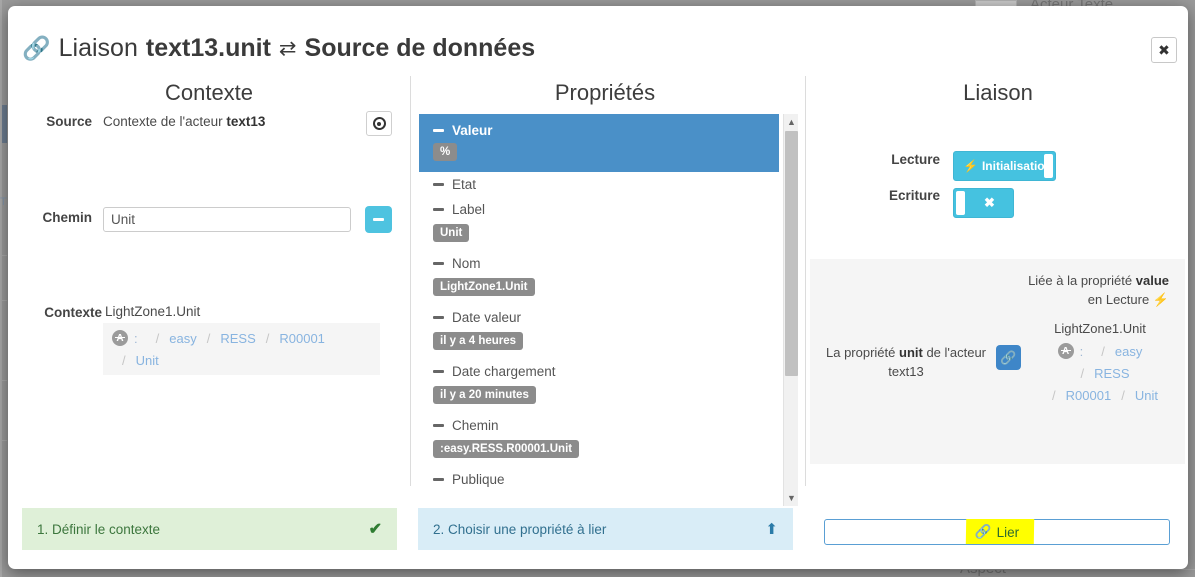 The height and width of the screenshot is (577, 1195). I want to click on chemin-remove-button, so click(378, 219).